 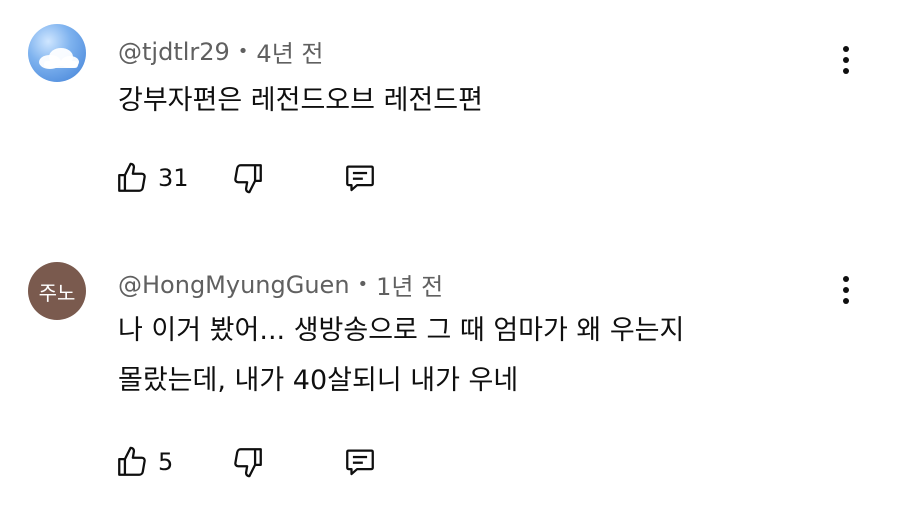 I want to click on comment-actions: 5, so click(x=246, y=462).